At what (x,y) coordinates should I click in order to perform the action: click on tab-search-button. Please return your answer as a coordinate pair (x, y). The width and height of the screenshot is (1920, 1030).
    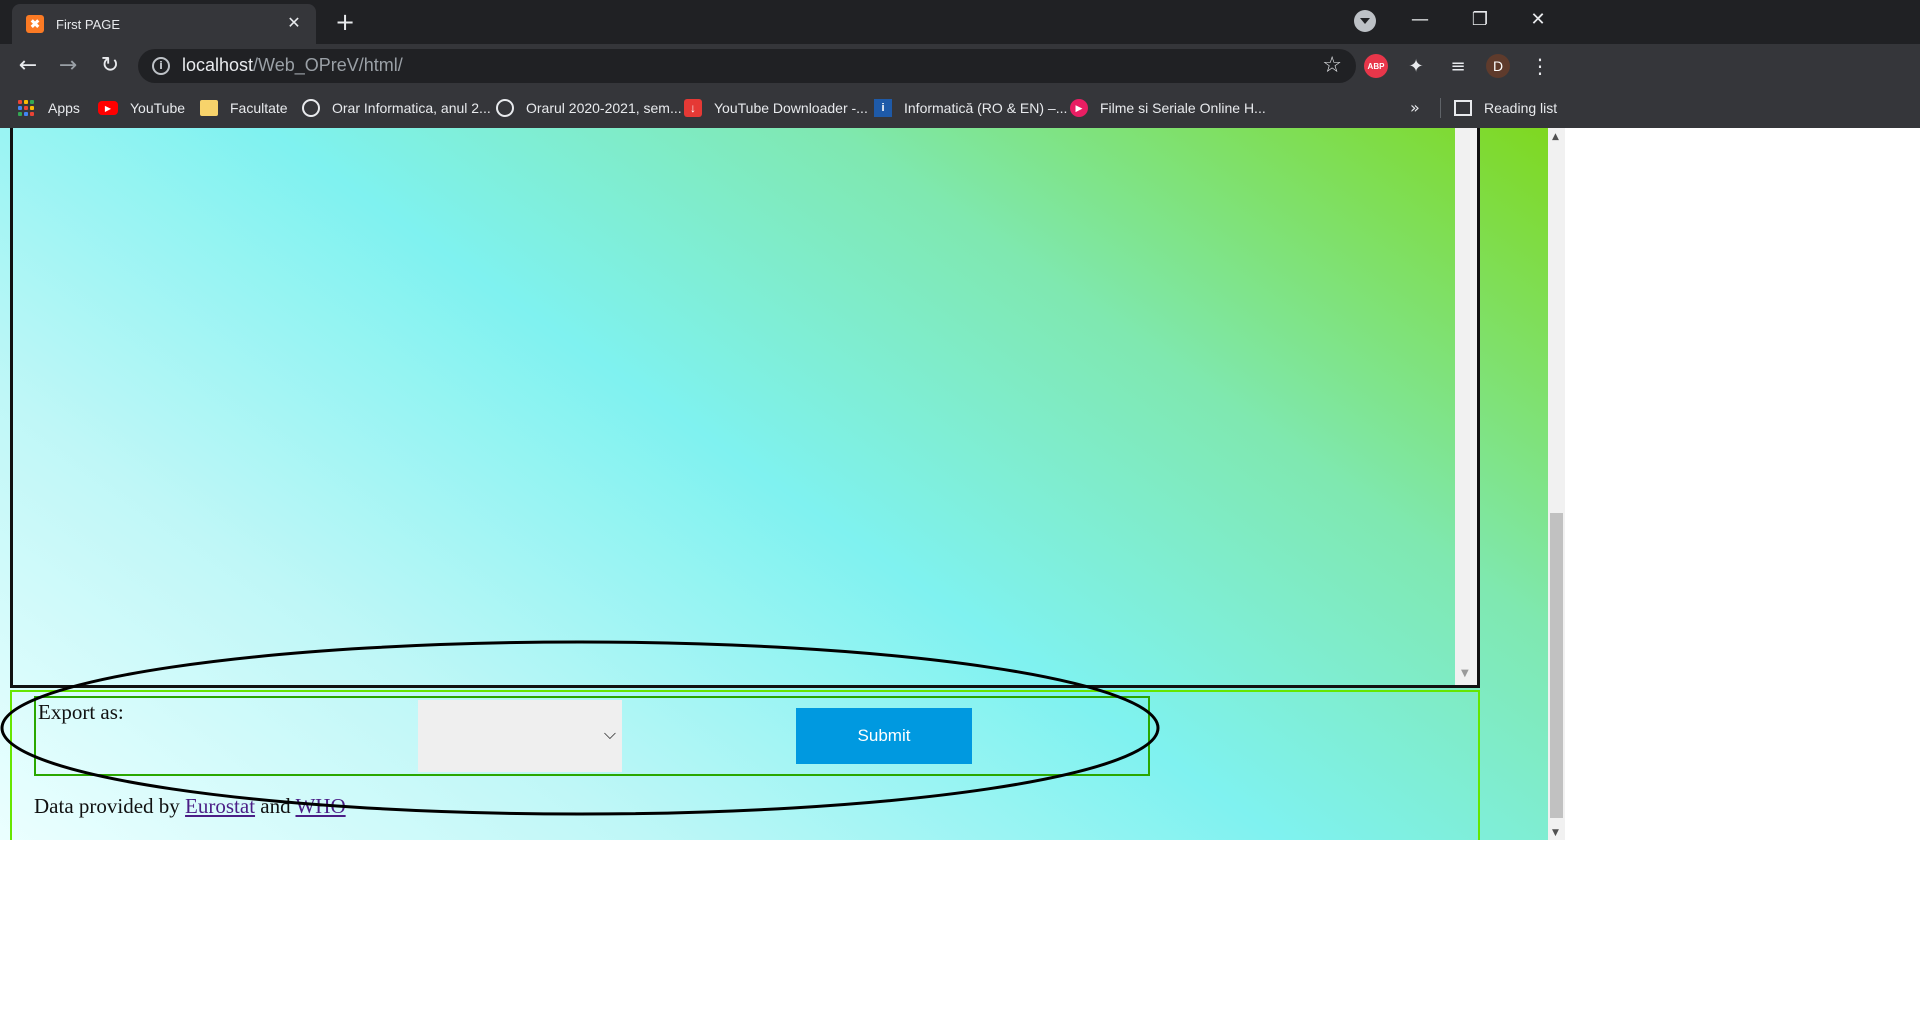
    Looking at the image, I should click on (1365, 21).